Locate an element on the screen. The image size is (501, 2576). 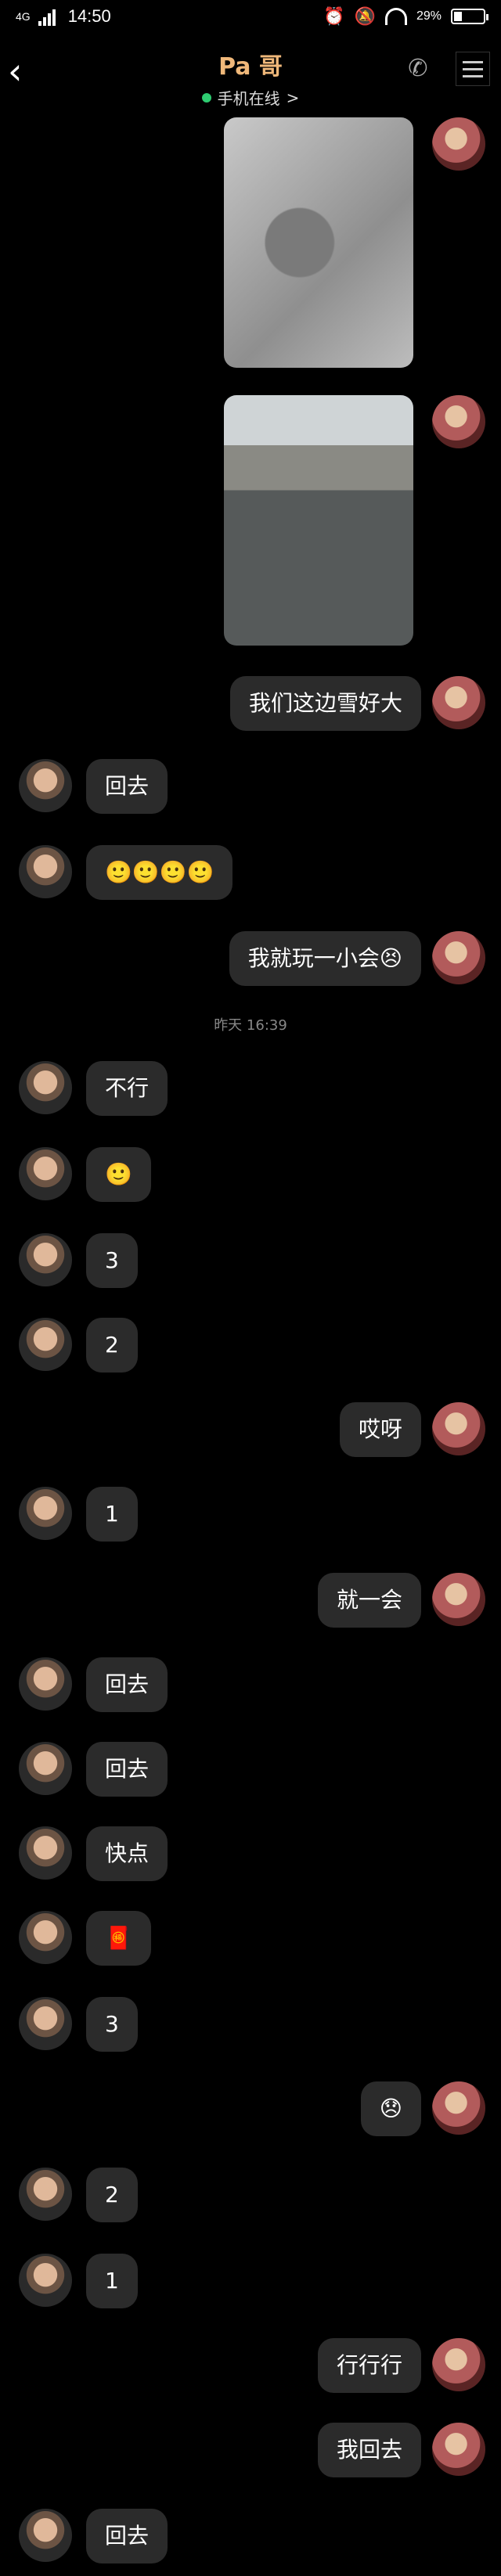
online-status-row: 手机在线 > is located at coordinates (250, 97).